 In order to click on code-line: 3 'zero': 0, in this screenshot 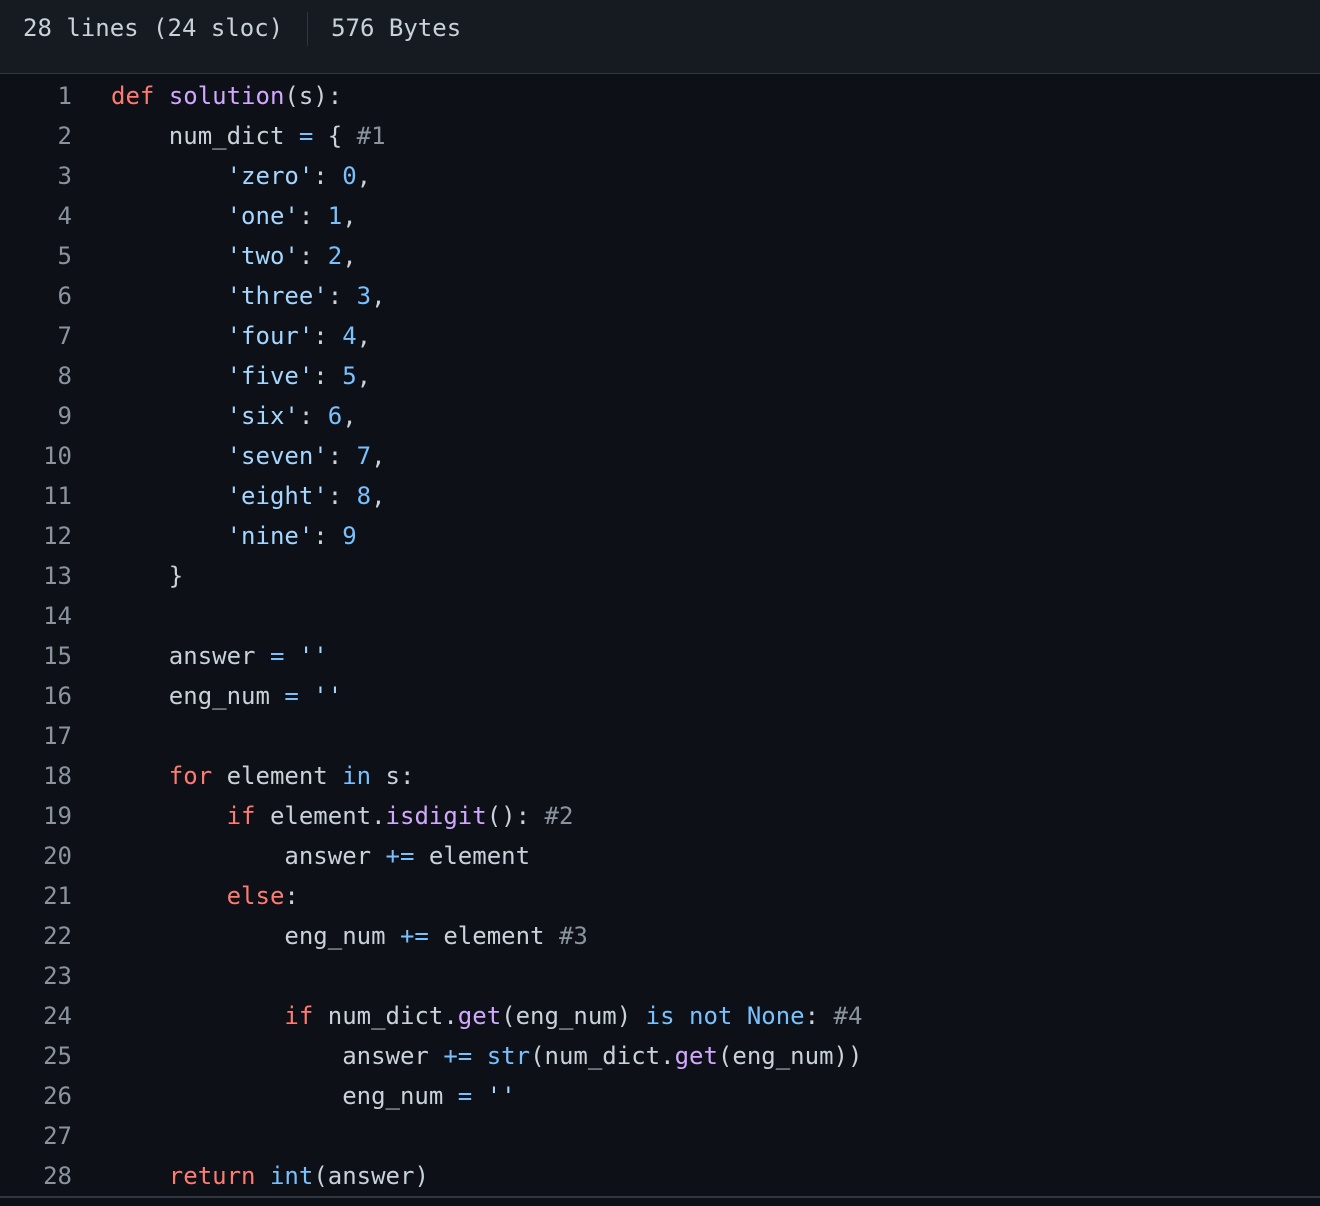, I will do `click(660, 176)`.